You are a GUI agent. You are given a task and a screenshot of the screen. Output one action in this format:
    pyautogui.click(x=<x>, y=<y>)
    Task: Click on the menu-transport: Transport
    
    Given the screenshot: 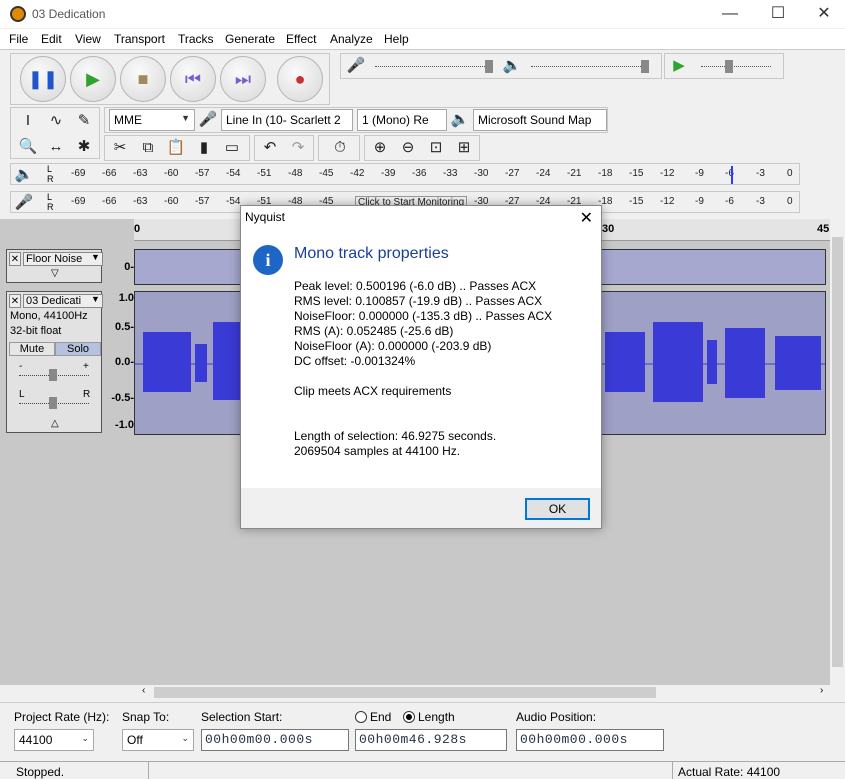 What is the action you would take?
    pyautogui.click(x=139, y=39)
    